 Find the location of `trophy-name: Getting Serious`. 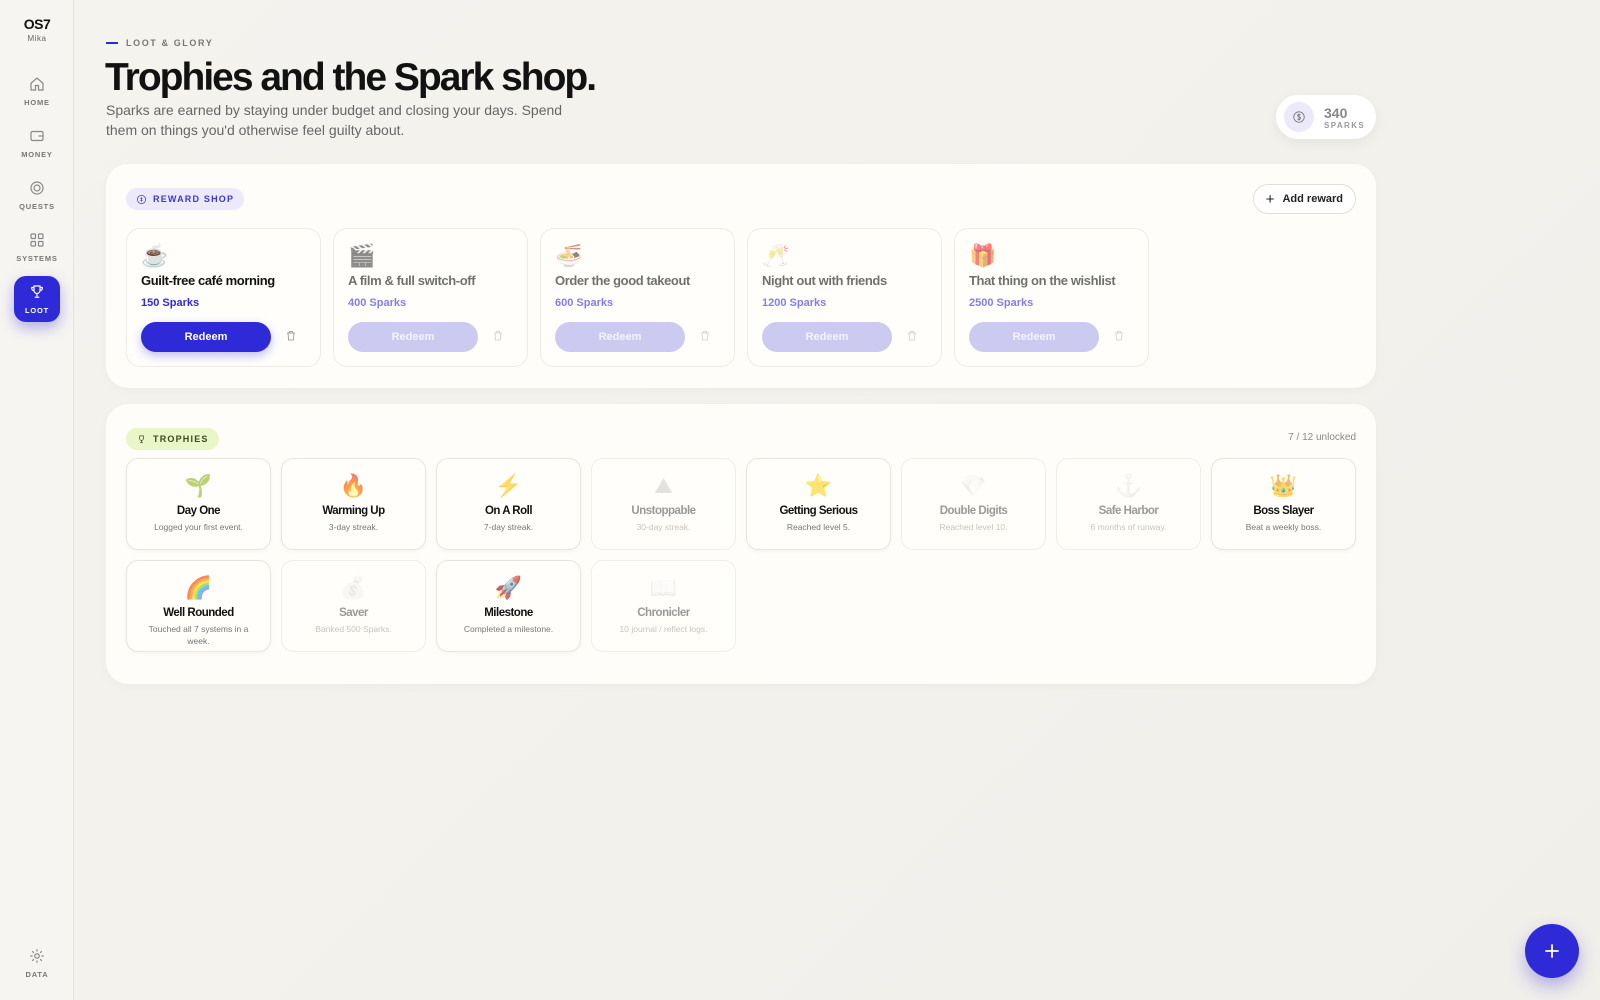

trophy-name: Getting Serious is located at coordinates (818, 511).